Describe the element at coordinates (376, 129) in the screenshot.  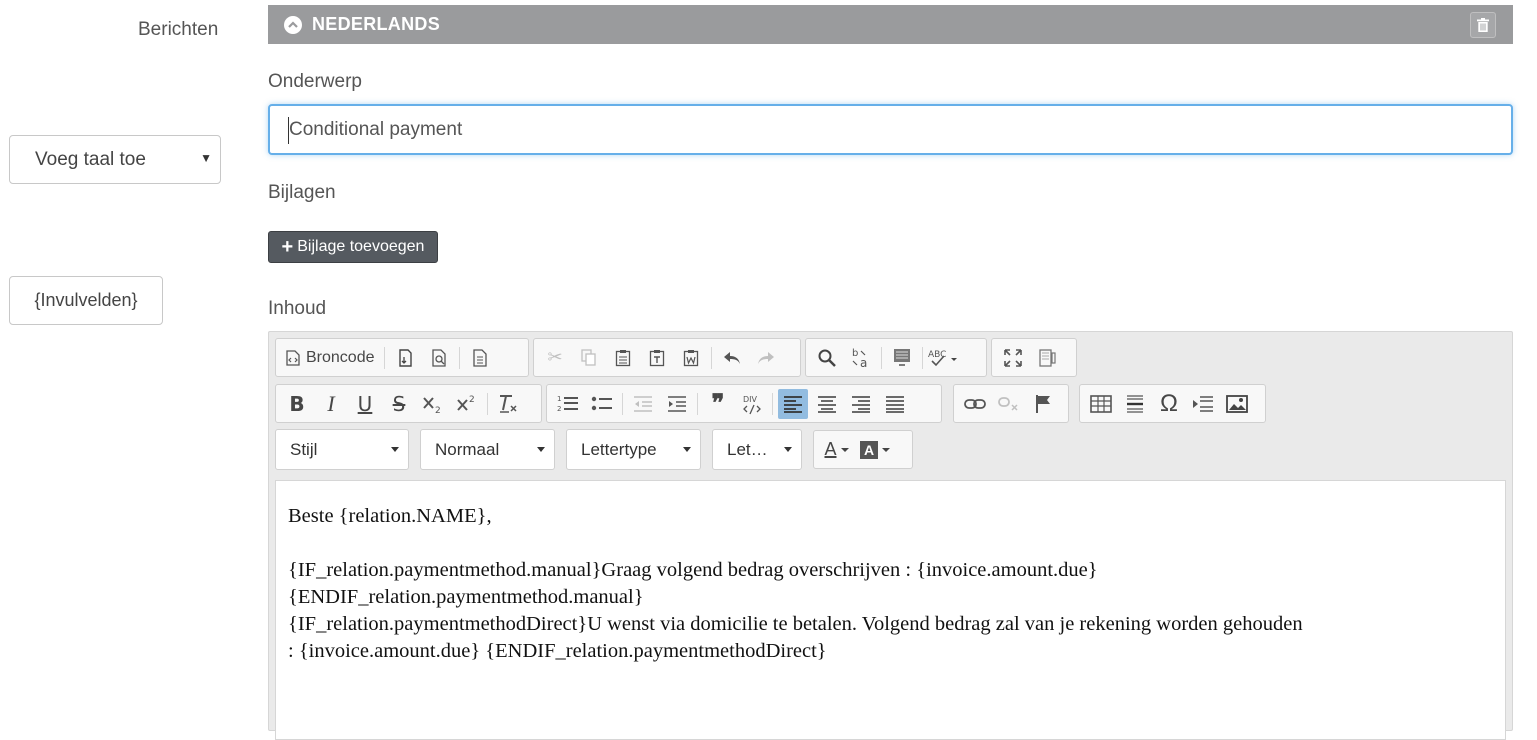
I see `subject-value: Conditional payment` at that location.